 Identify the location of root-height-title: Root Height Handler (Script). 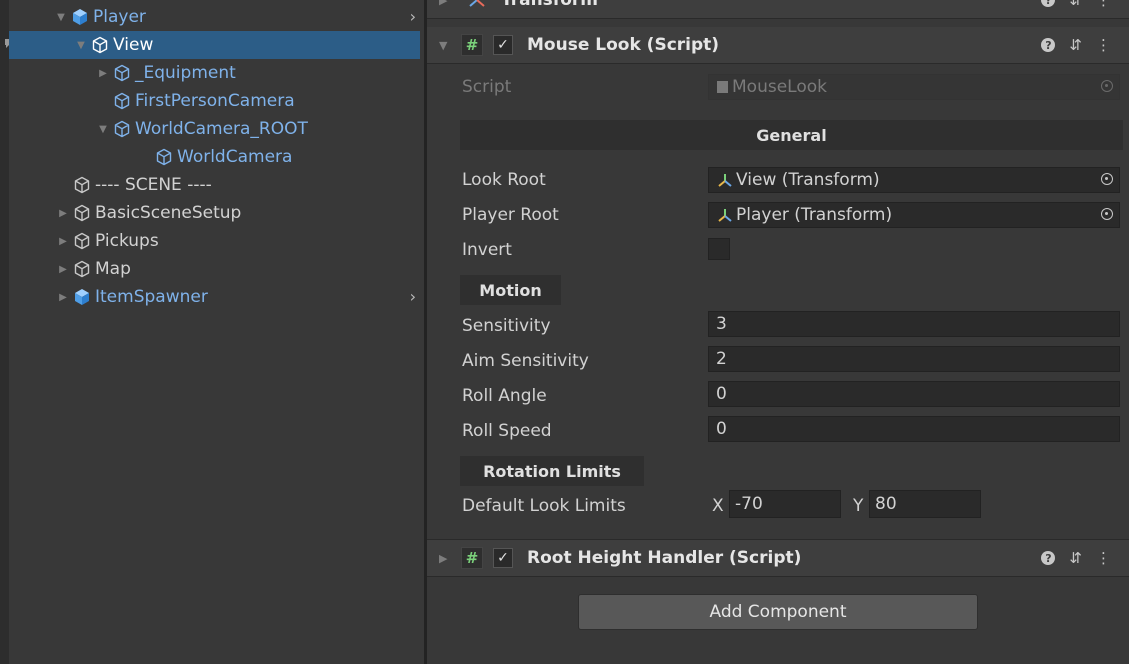
(664, 558).